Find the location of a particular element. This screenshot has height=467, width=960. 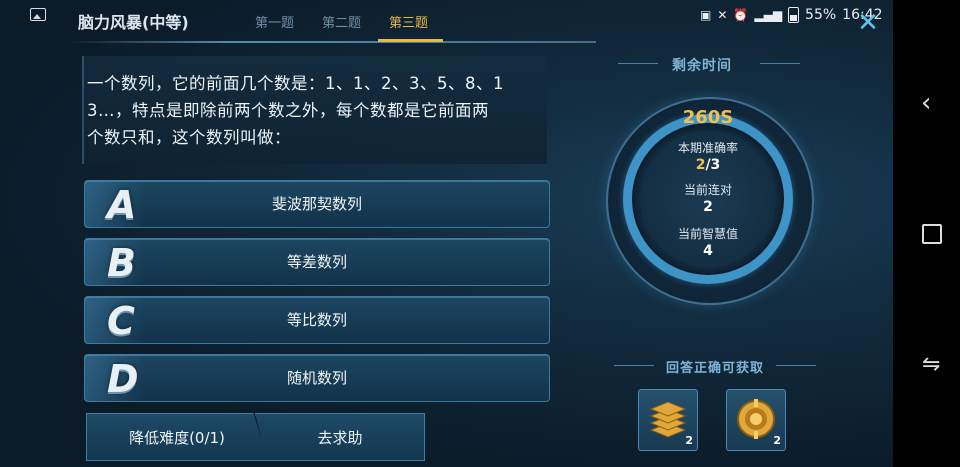

option-text: 随机数列 is located at coordinates (316, 378).